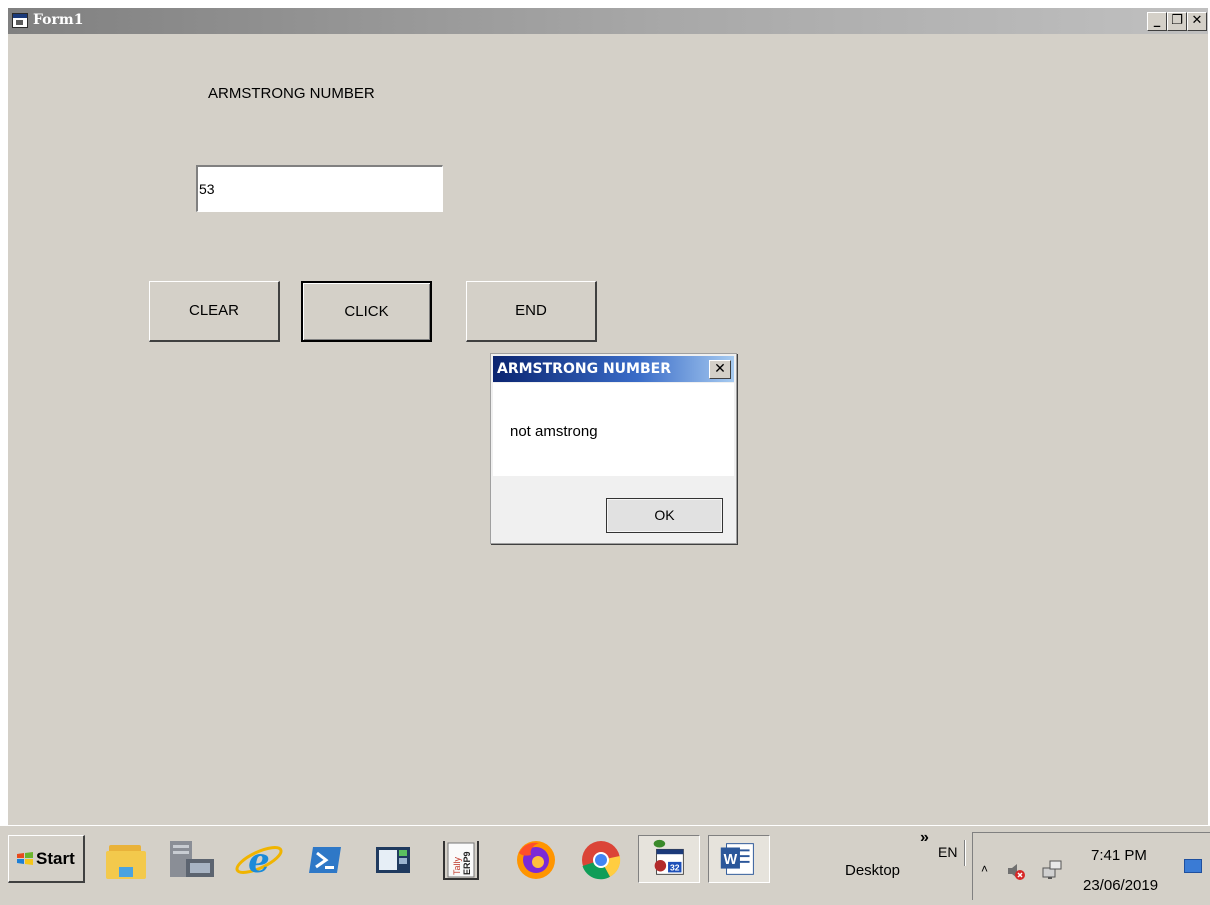  What do you see at coordinates (1177, 21) in the screenshot?
I see `restore-button: ❐` at bounding box center [1177, 21].